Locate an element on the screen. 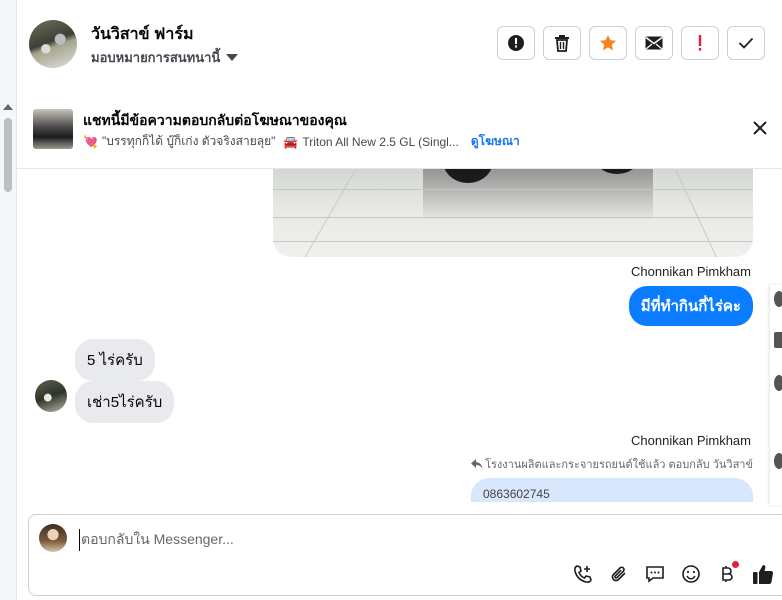  done-button is located at coordinates (746, 43).